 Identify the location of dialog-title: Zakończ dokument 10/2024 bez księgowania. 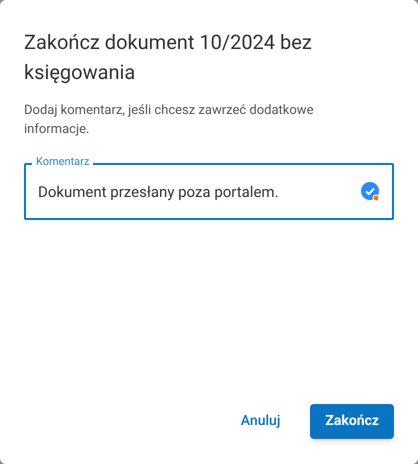
(168, 57).